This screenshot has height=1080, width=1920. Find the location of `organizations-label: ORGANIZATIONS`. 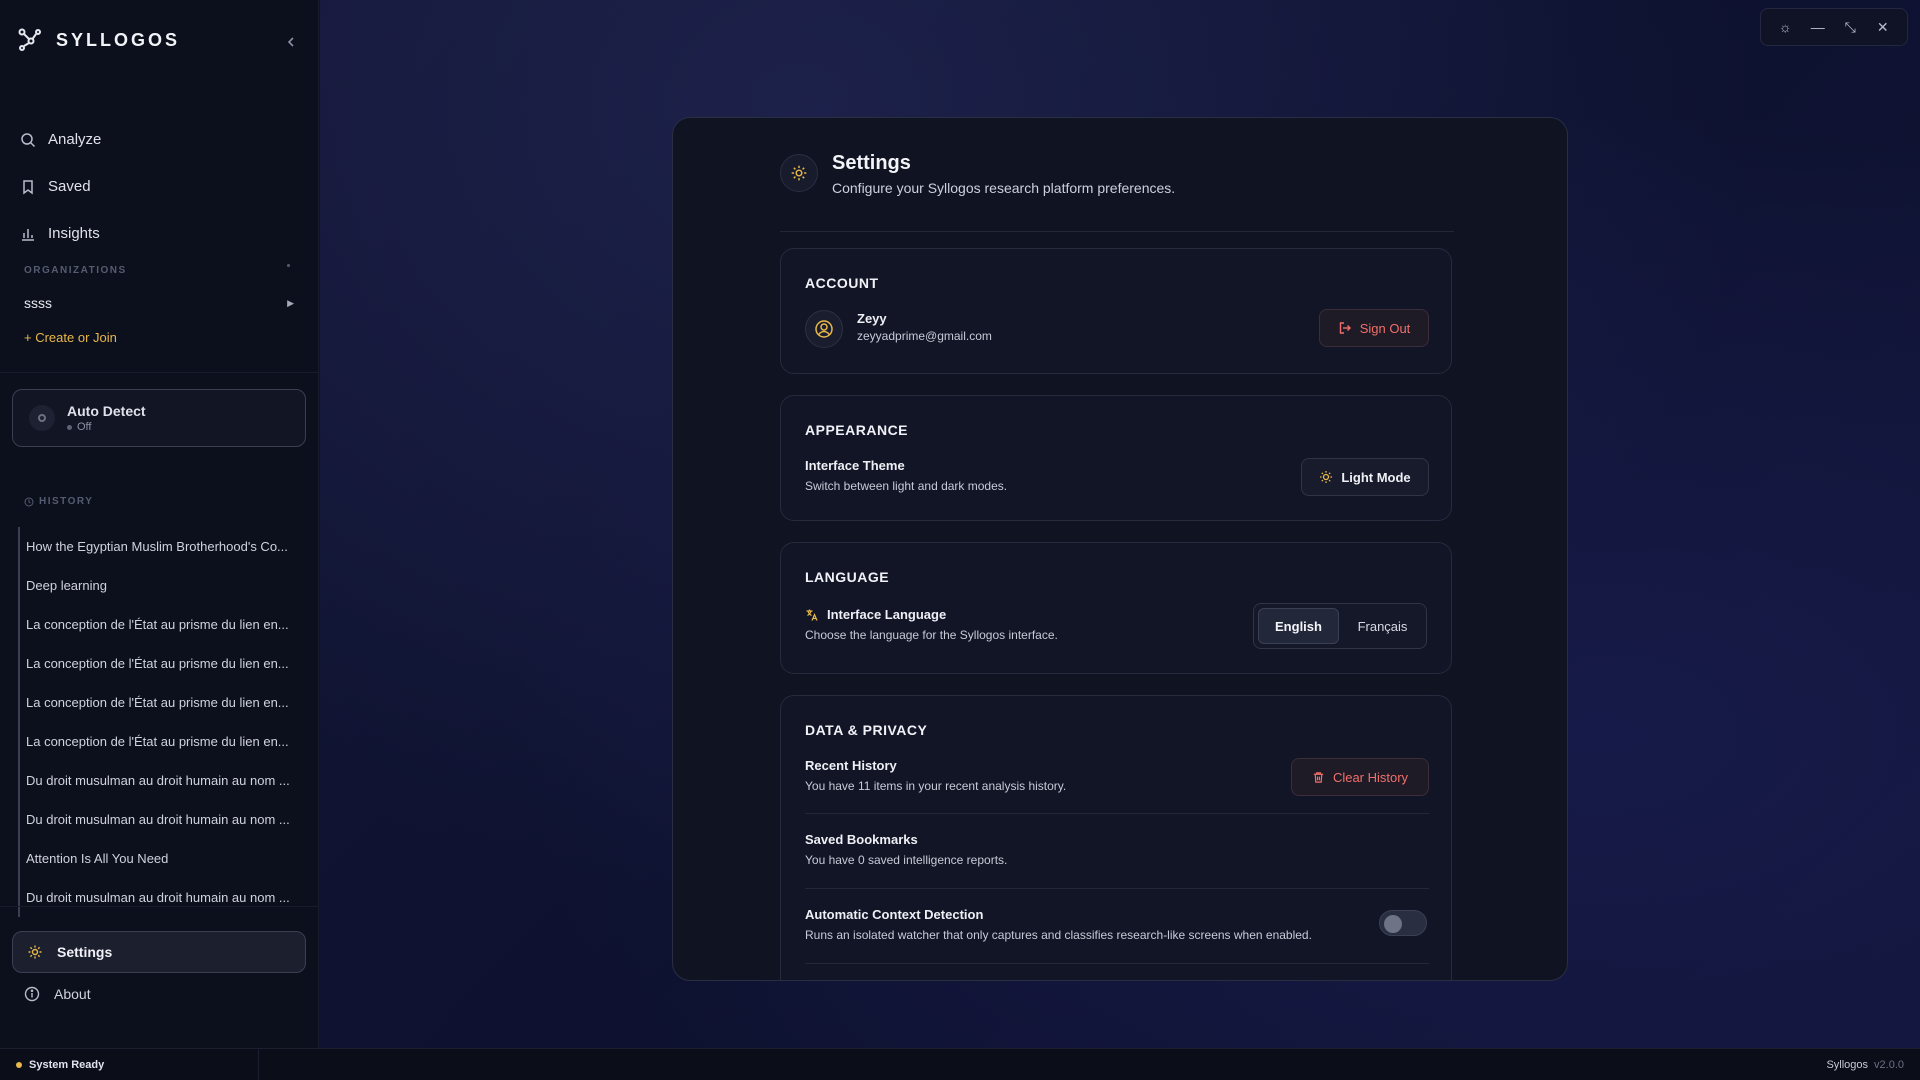

organizations-label: ORGANIZATIONS is located at coordinates (75, 270).